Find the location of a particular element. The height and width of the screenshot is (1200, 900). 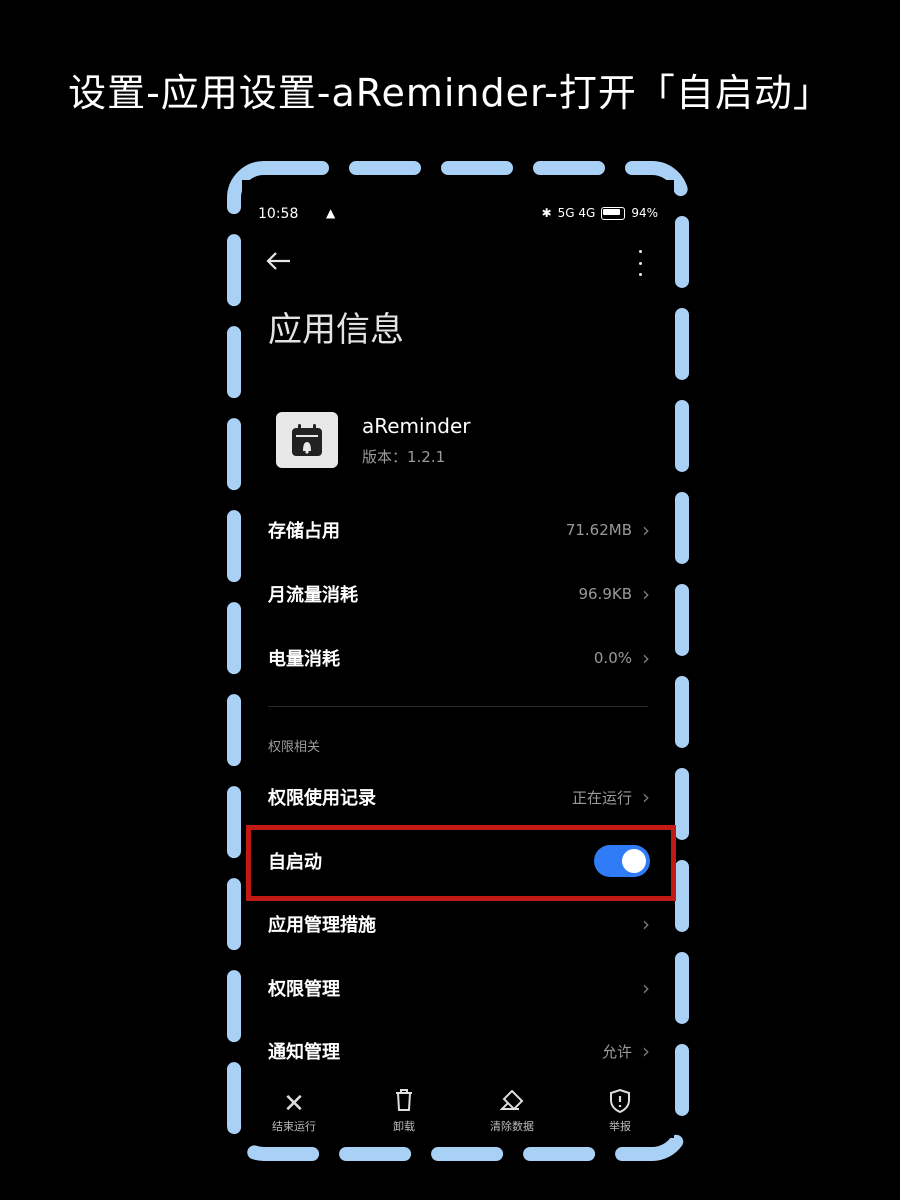

data-usage-label: 月流量消耗 is located at coordinates (313, 595).